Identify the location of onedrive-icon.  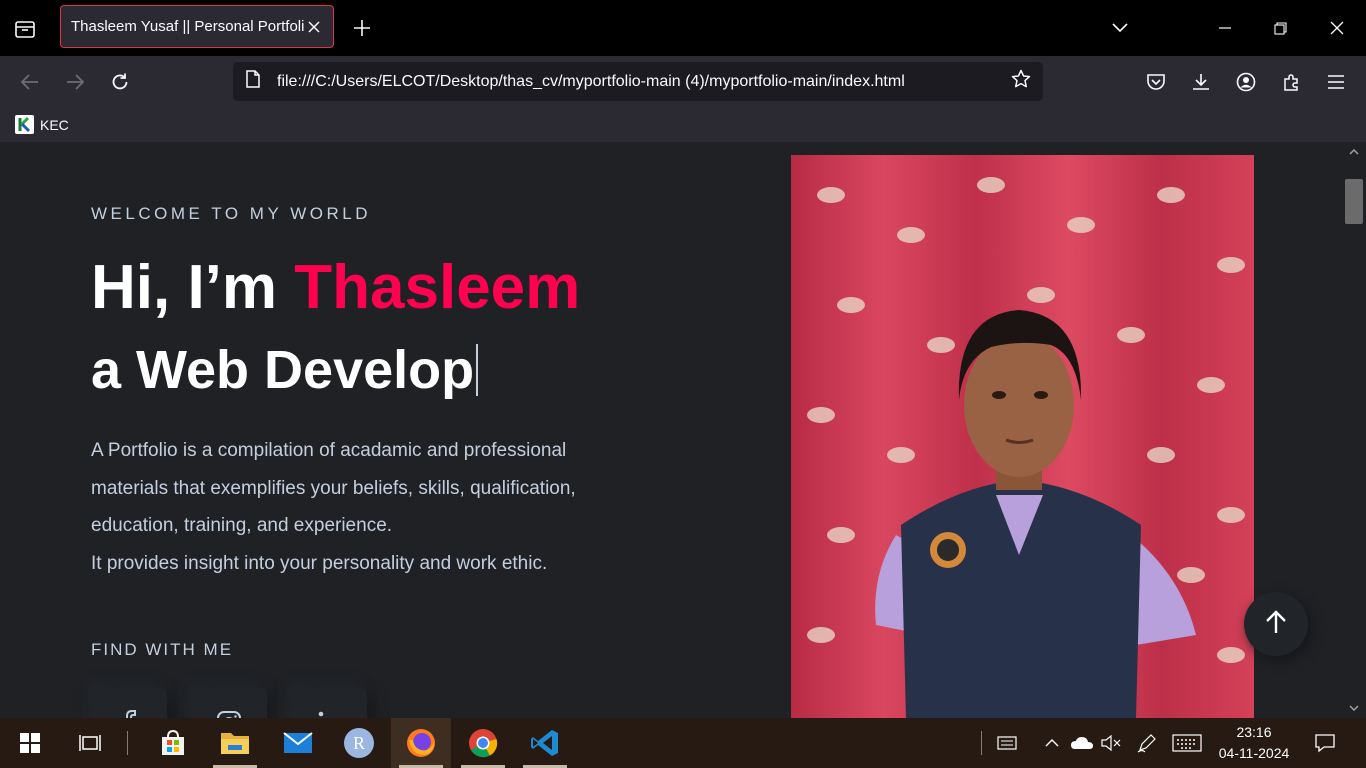
(1082, 743).